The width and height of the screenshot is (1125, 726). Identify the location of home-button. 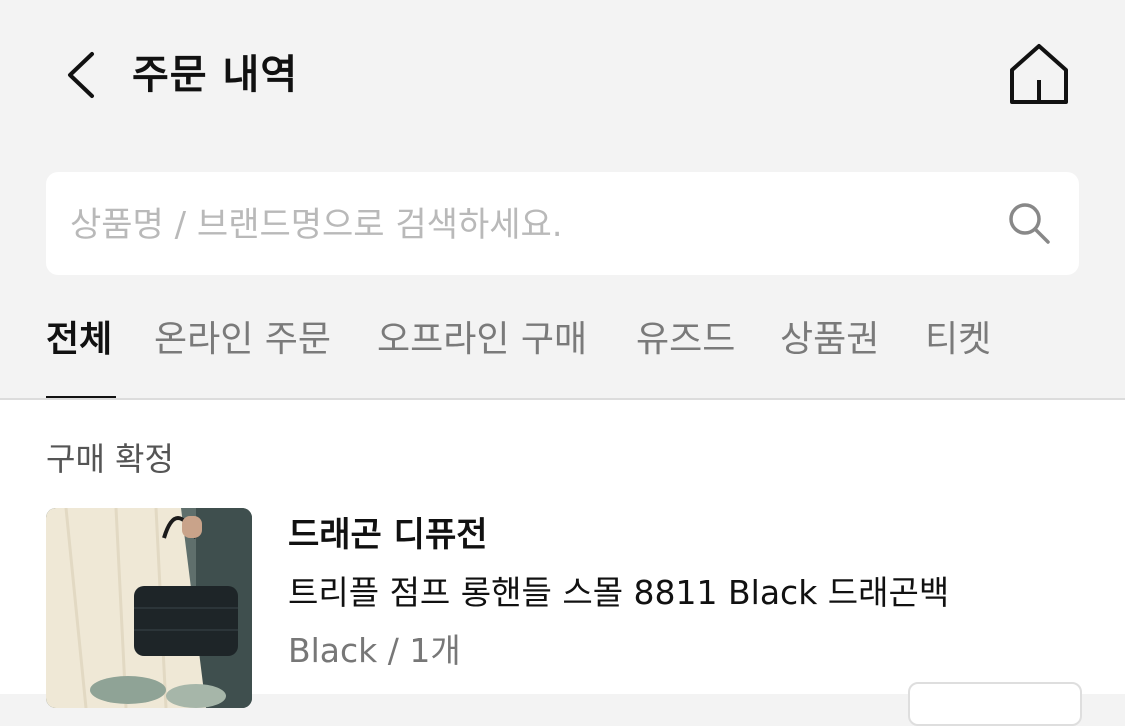
(1039, 75).